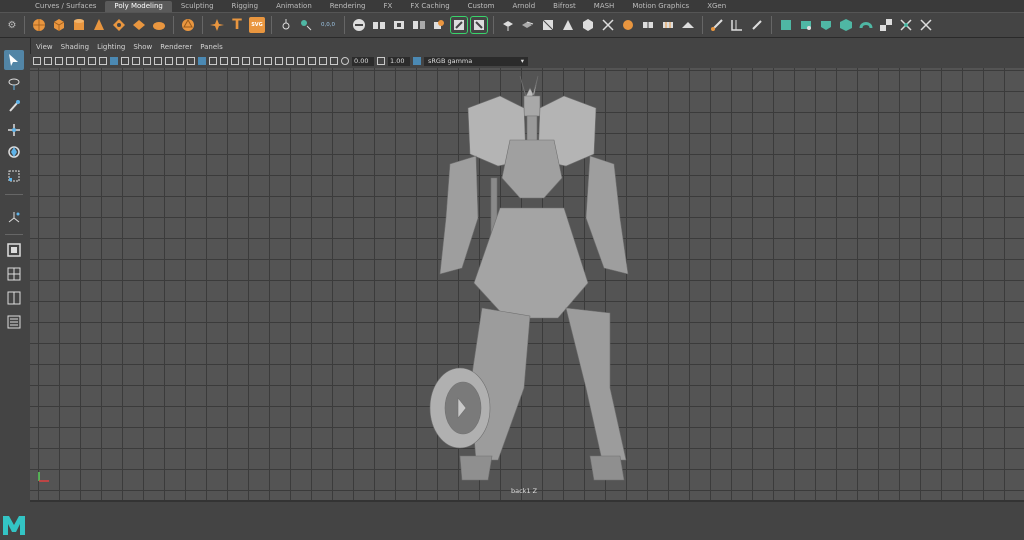 This screenshot has height=540, width=1024. Describe the element at coordinates (14, 130) in the screenshot. I see `move-tool-icon` at that location.